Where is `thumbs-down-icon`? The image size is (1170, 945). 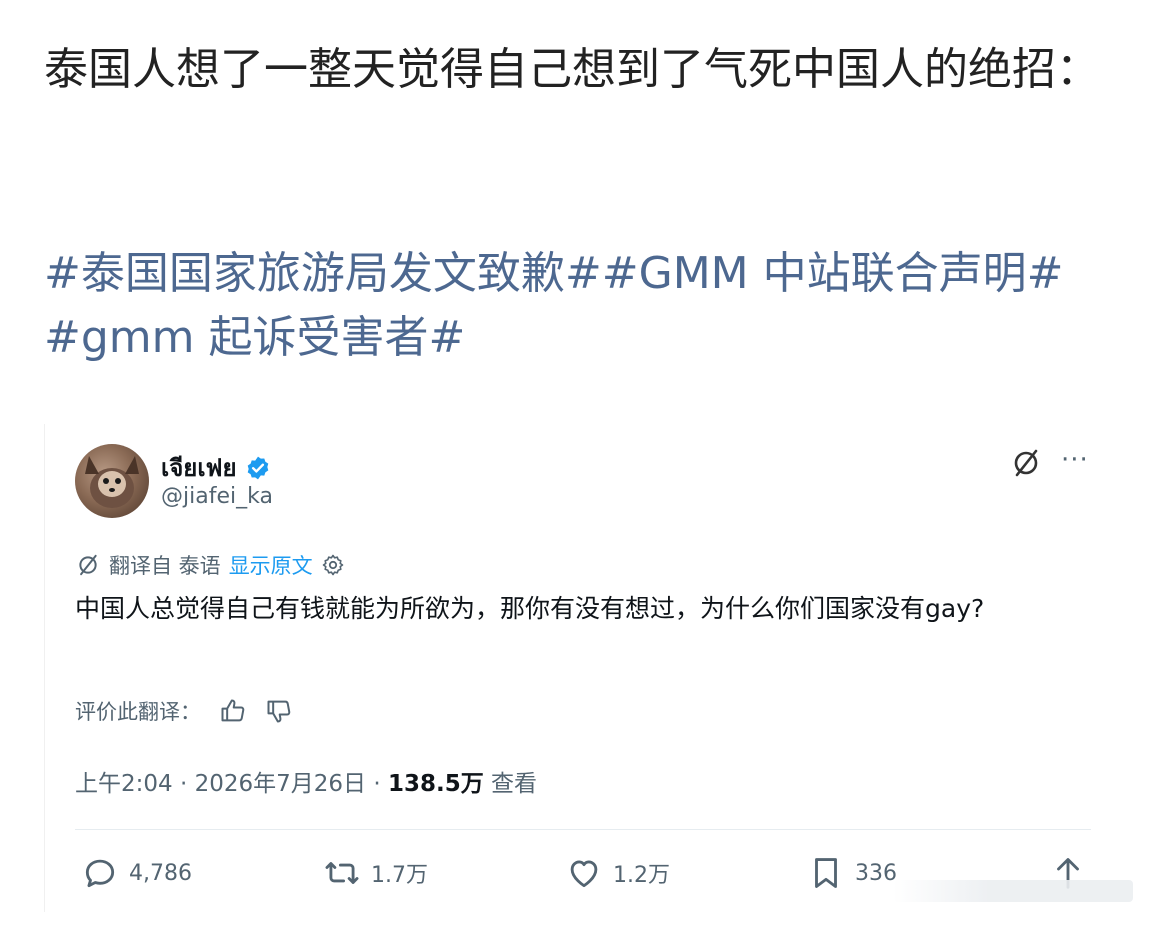
thumbs-down-icon is located at coordinates (279, 711).